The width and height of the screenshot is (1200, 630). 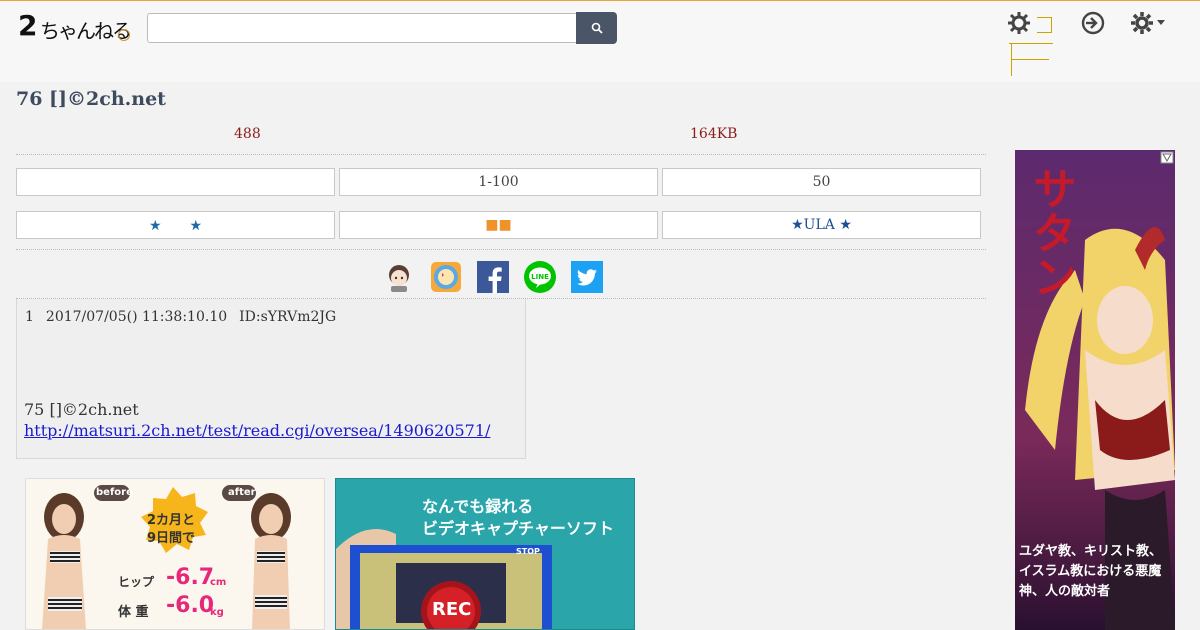 I want to click on ad-after-label: after, so click(x=242, y=492).